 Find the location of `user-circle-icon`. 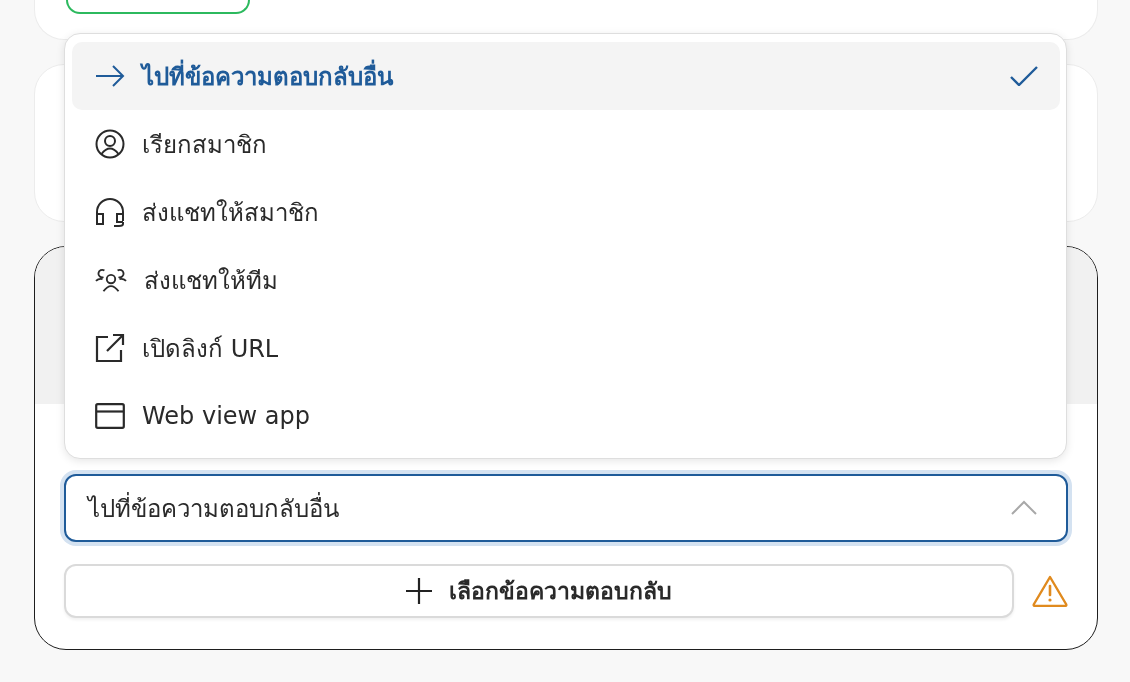

user-circle-icon is located at coordinates (110, 144).